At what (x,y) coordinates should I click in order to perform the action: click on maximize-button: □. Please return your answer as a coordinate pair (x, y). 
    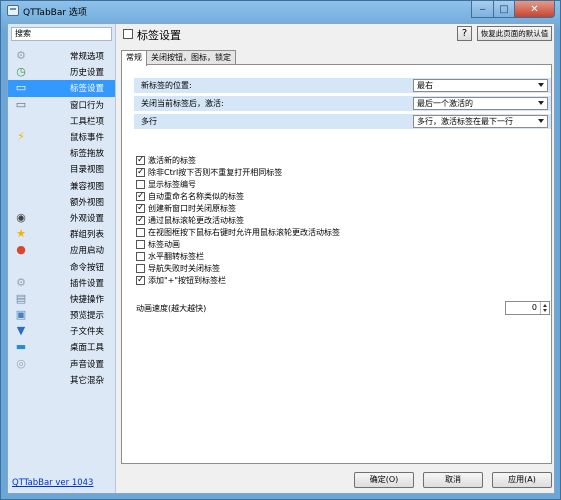
    Looking at the image, I should click on (504, 9).